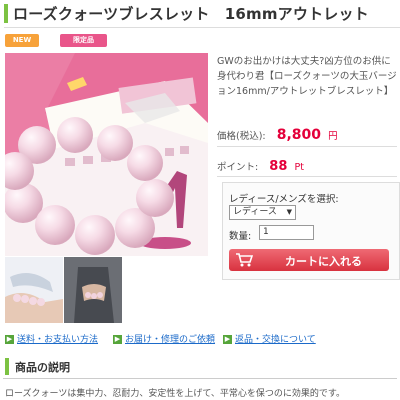  Describe the element at coordinates (191, 14) in the screenshot. I see `product-title: ローズクォーツブレスレット 16mmアウトレット` at that location.